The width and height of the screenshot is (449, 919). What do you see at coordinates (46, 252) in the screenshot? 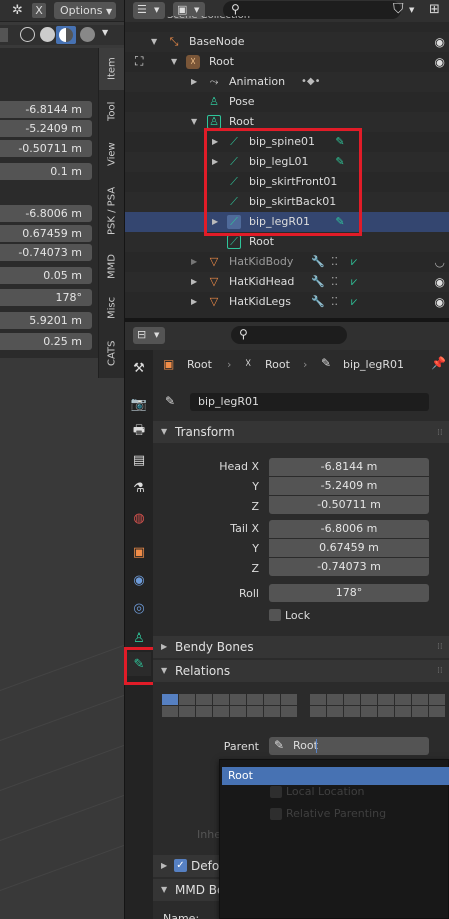
I see `tail-z-field: -0.74073 m` at bounding box center [46, 252].